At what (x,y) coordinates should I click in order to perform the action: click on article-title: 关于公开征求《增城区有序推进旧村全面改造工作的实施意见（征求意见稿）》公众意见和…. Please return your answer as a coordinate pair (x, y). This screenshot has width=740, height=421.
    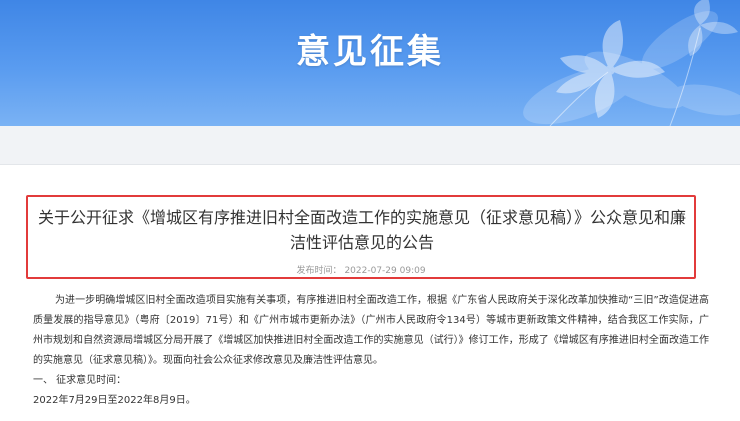
    Looking at the image, I should click on (362, 230).